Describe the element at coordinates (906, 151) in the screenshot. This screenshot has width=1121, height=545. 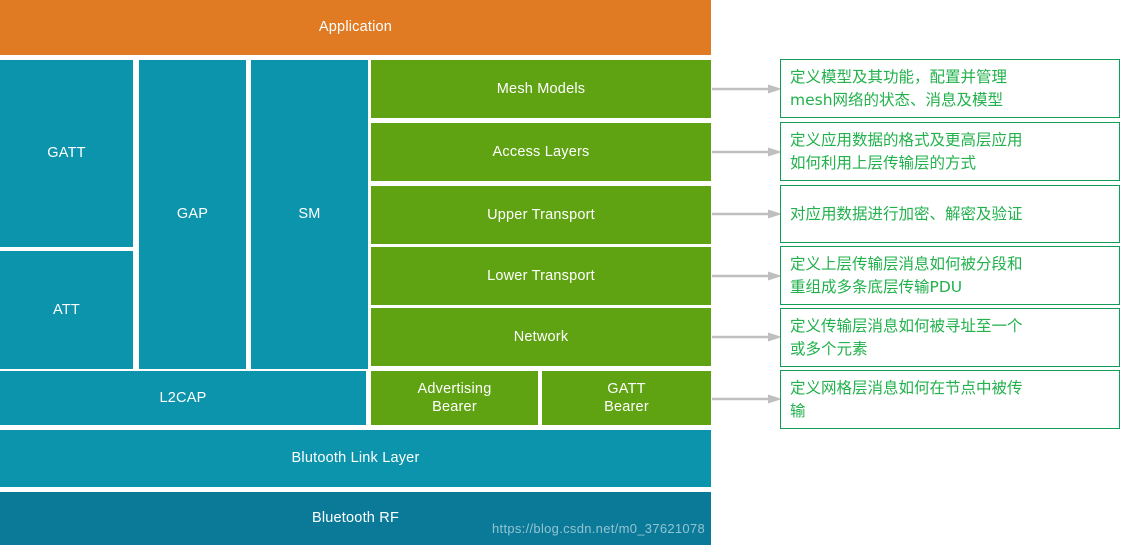
I see `callout-access-layers-text: 定义应用数据的格式及更高层应用 如何利用上层传输层的方式` at that location.